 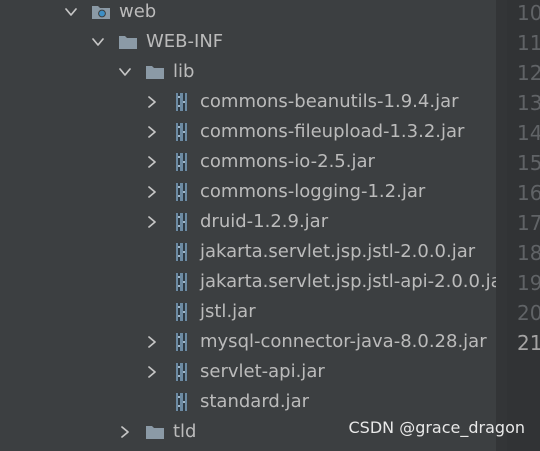 What do you see at coordinates (264, 221) in the screenshot?
I see `tree-row-label: druid-1.2.9.jar` at bounding box center [264, 221].